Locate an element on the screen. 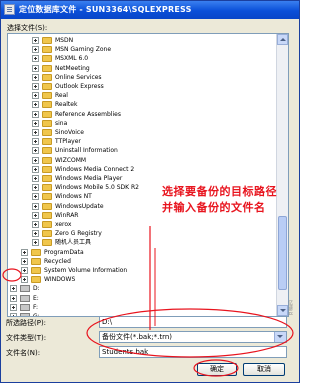  tree-row-label: MSXML 6.0 is located at coordinates (72, 59).